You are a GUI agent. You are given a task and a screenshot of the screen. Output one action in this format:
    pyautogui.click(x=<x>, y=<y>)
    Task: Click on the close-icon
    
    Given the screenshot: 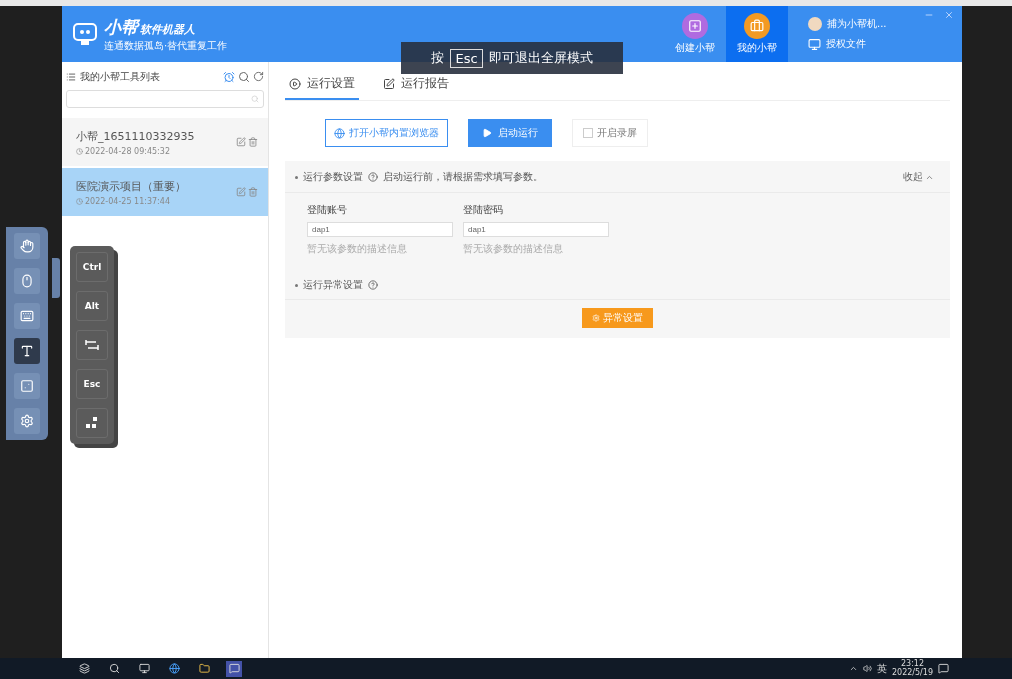 What is the action you would take?
    pyautogui.click(x=949, y=15)
    